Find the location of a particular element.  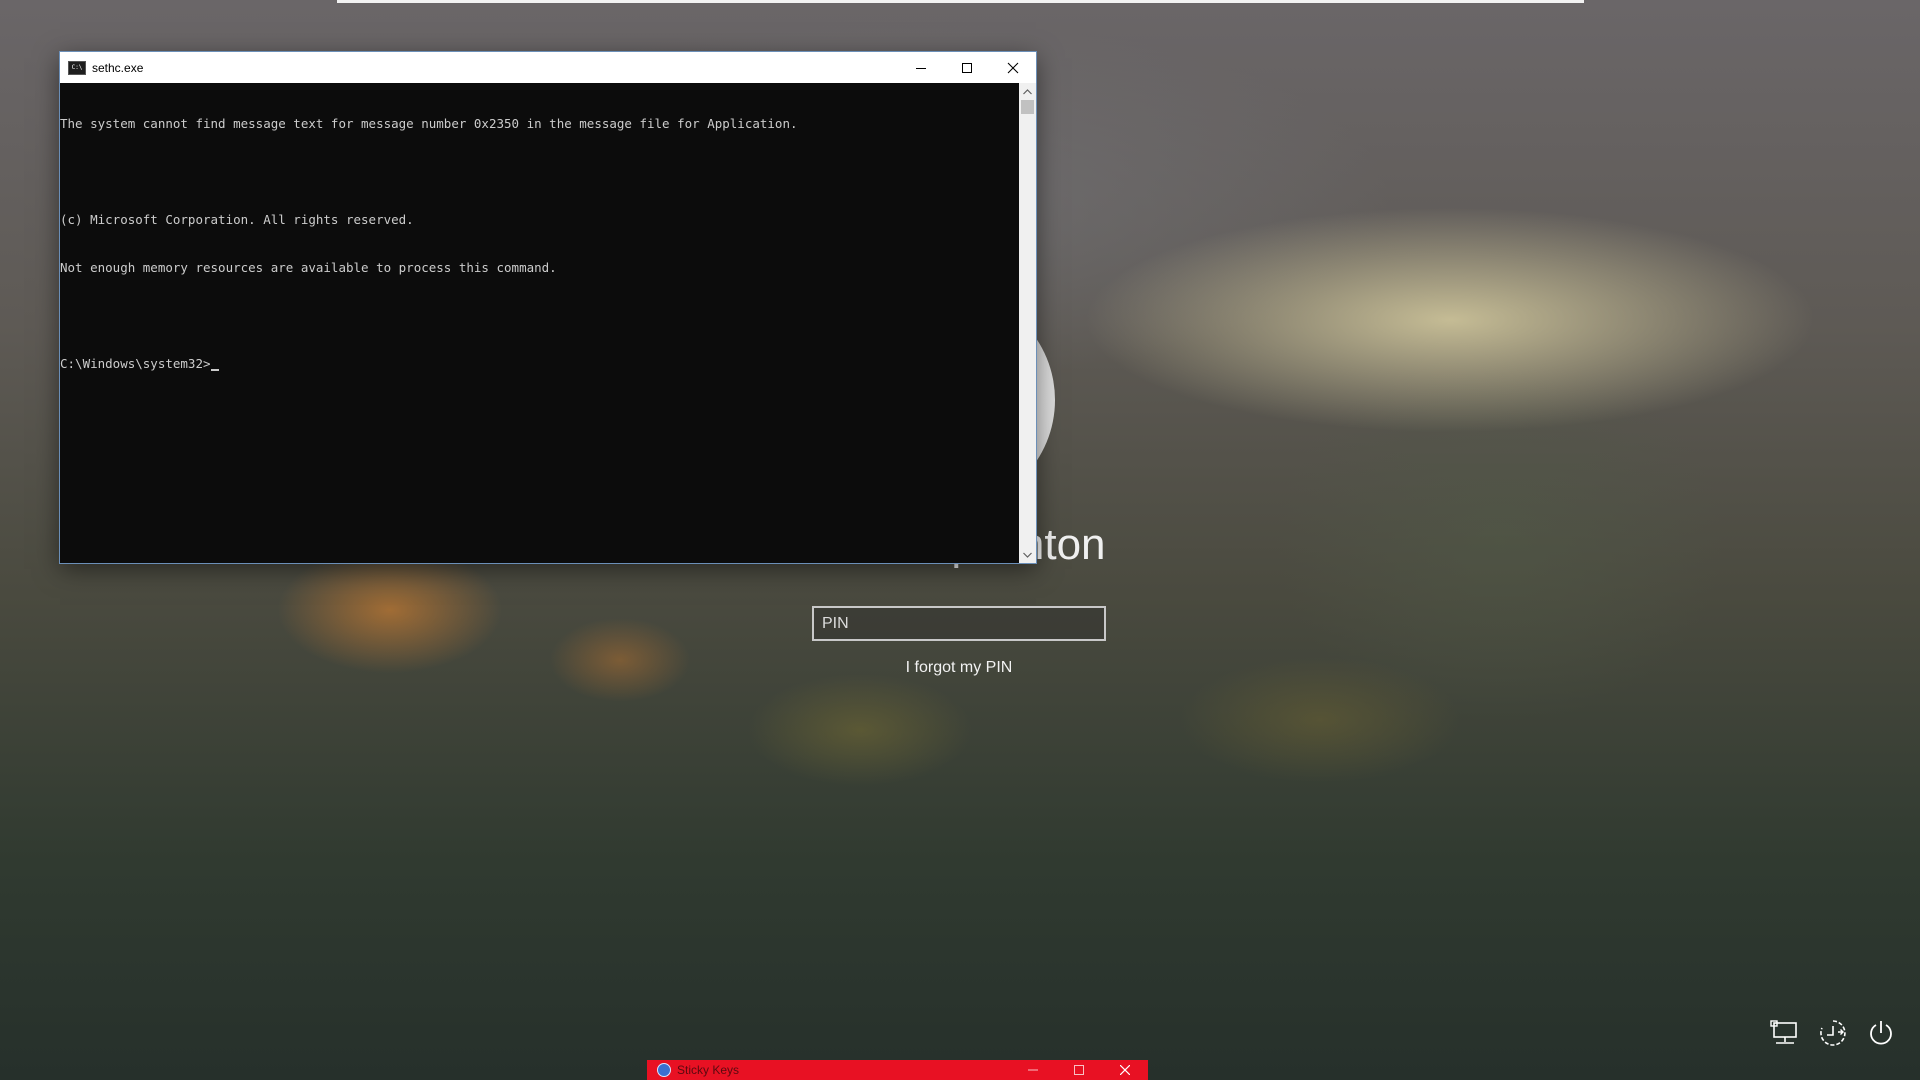

sticky-close-button is located at coordinates (1125, 1070).